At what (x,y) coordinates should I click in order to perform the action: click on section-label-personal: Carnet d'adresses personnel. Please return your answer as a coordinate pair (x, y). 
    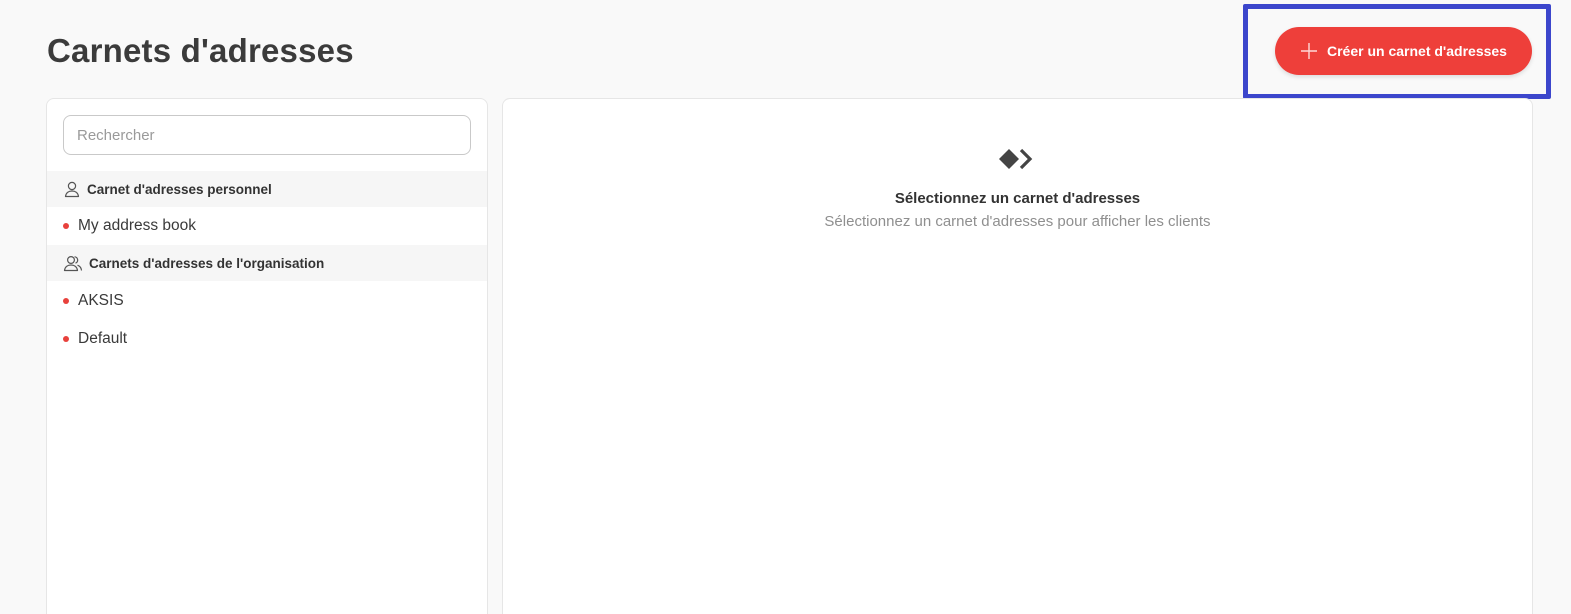
    Looking at the image, I should click on (179, 189).